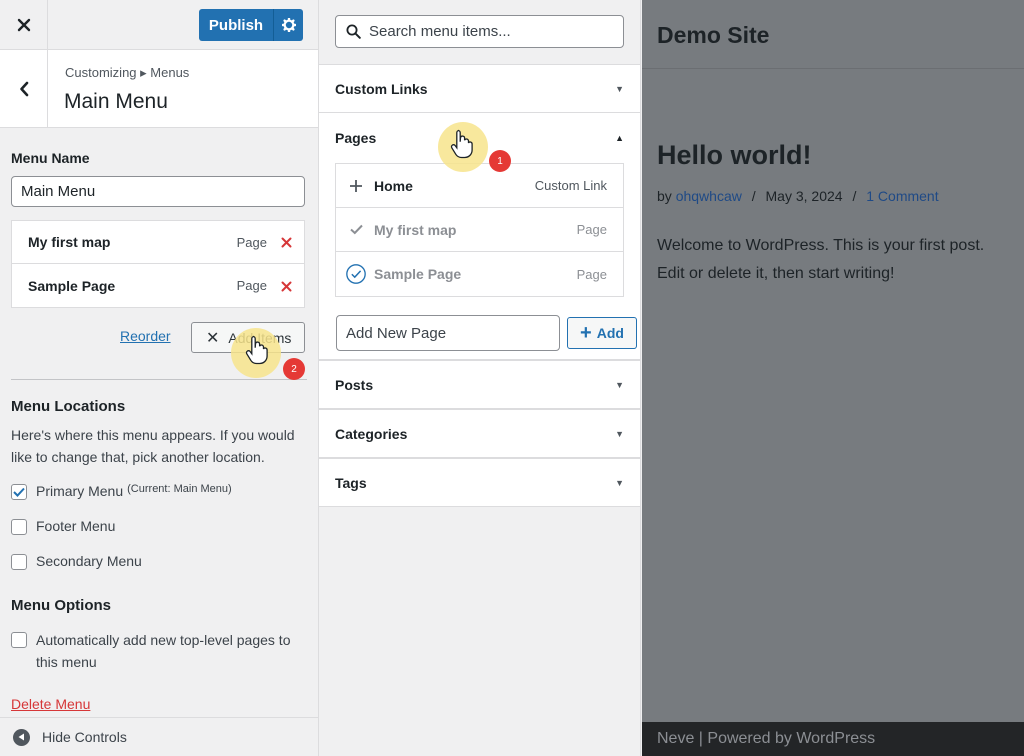 The image size is (1024, 756). I want to click on page-item-title: My first map, so click(415, 229).